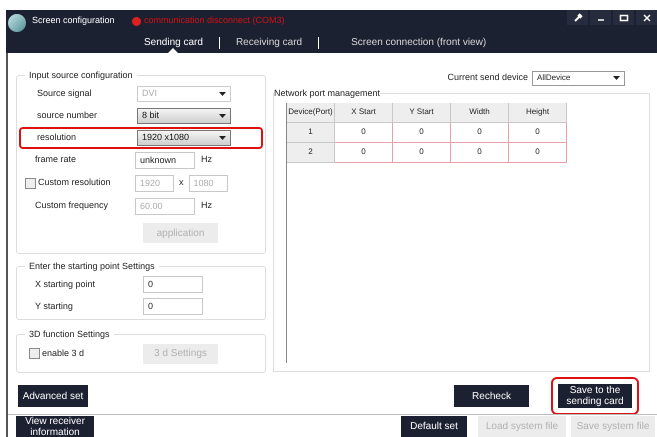  Describe the element at coordinates (74, 183) in the screenshot. I see `checkbox-label: Custom resolution` at that location.